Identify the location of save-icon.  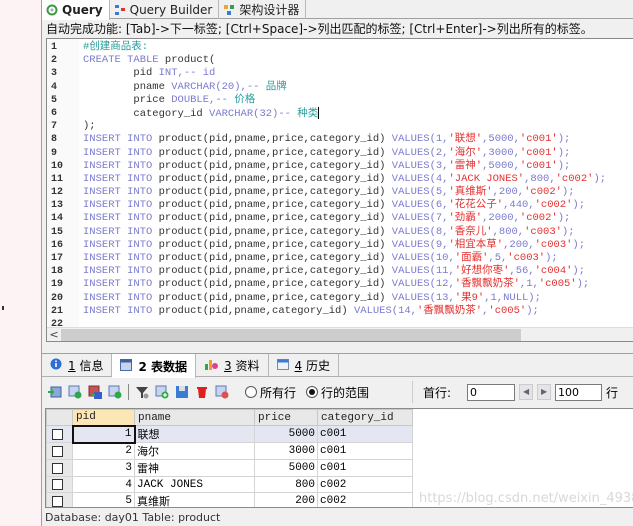
(182, 392).